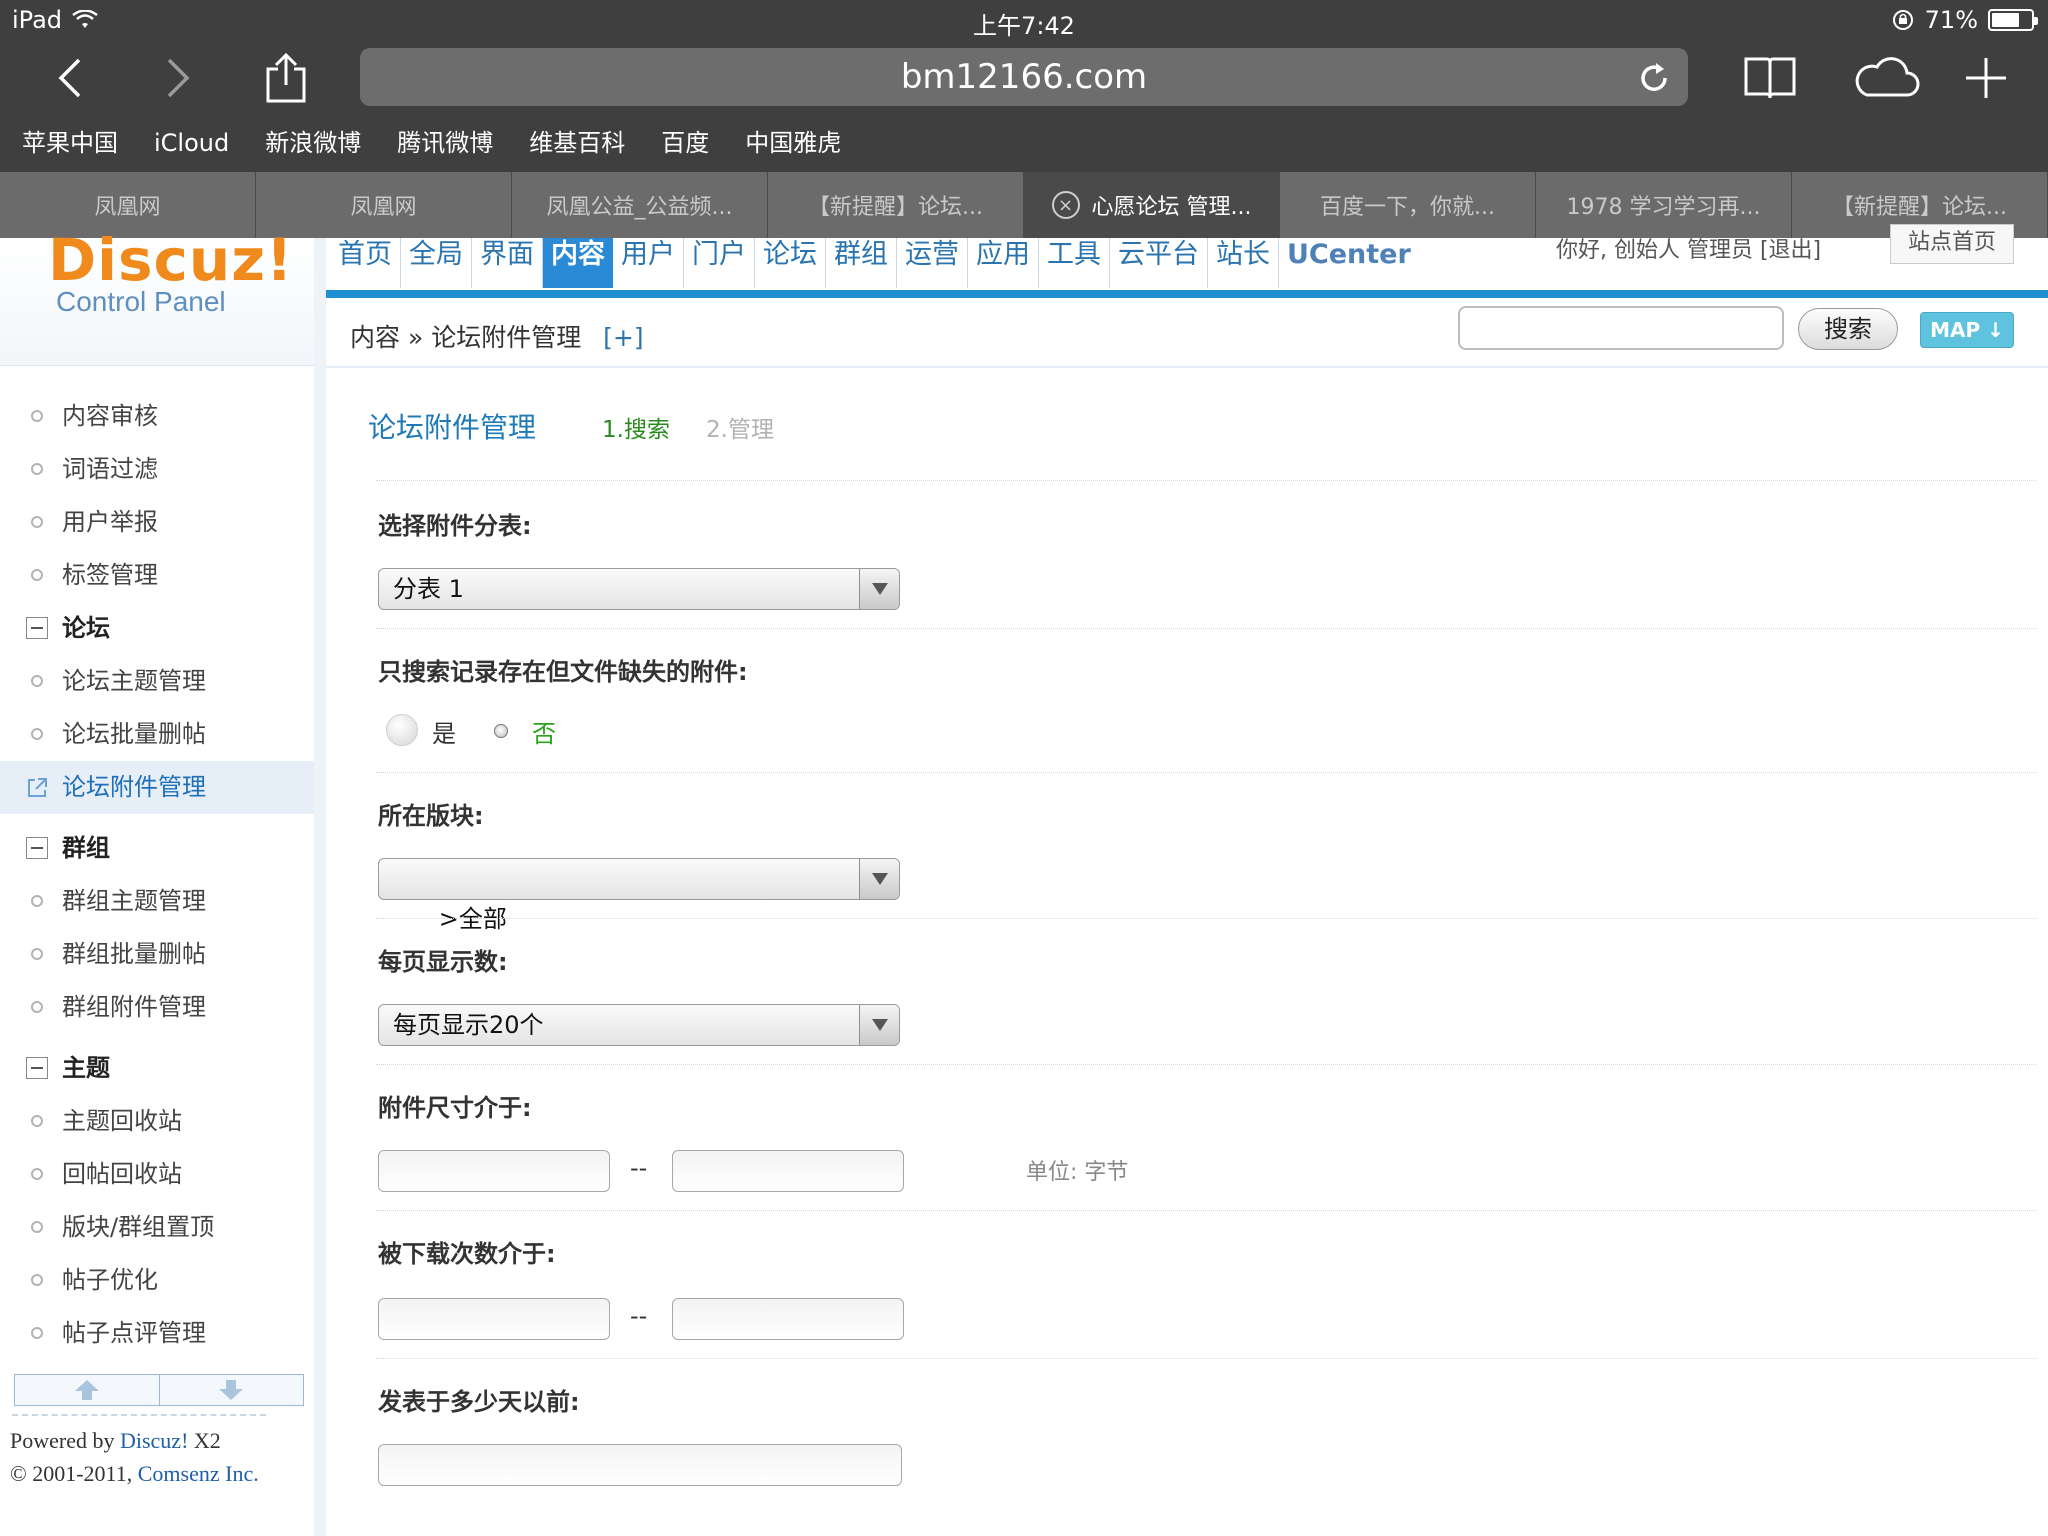 The width and height of the screenshot is (2048, 1536). I want to click on missing-yes-radio, so click(402, 730).